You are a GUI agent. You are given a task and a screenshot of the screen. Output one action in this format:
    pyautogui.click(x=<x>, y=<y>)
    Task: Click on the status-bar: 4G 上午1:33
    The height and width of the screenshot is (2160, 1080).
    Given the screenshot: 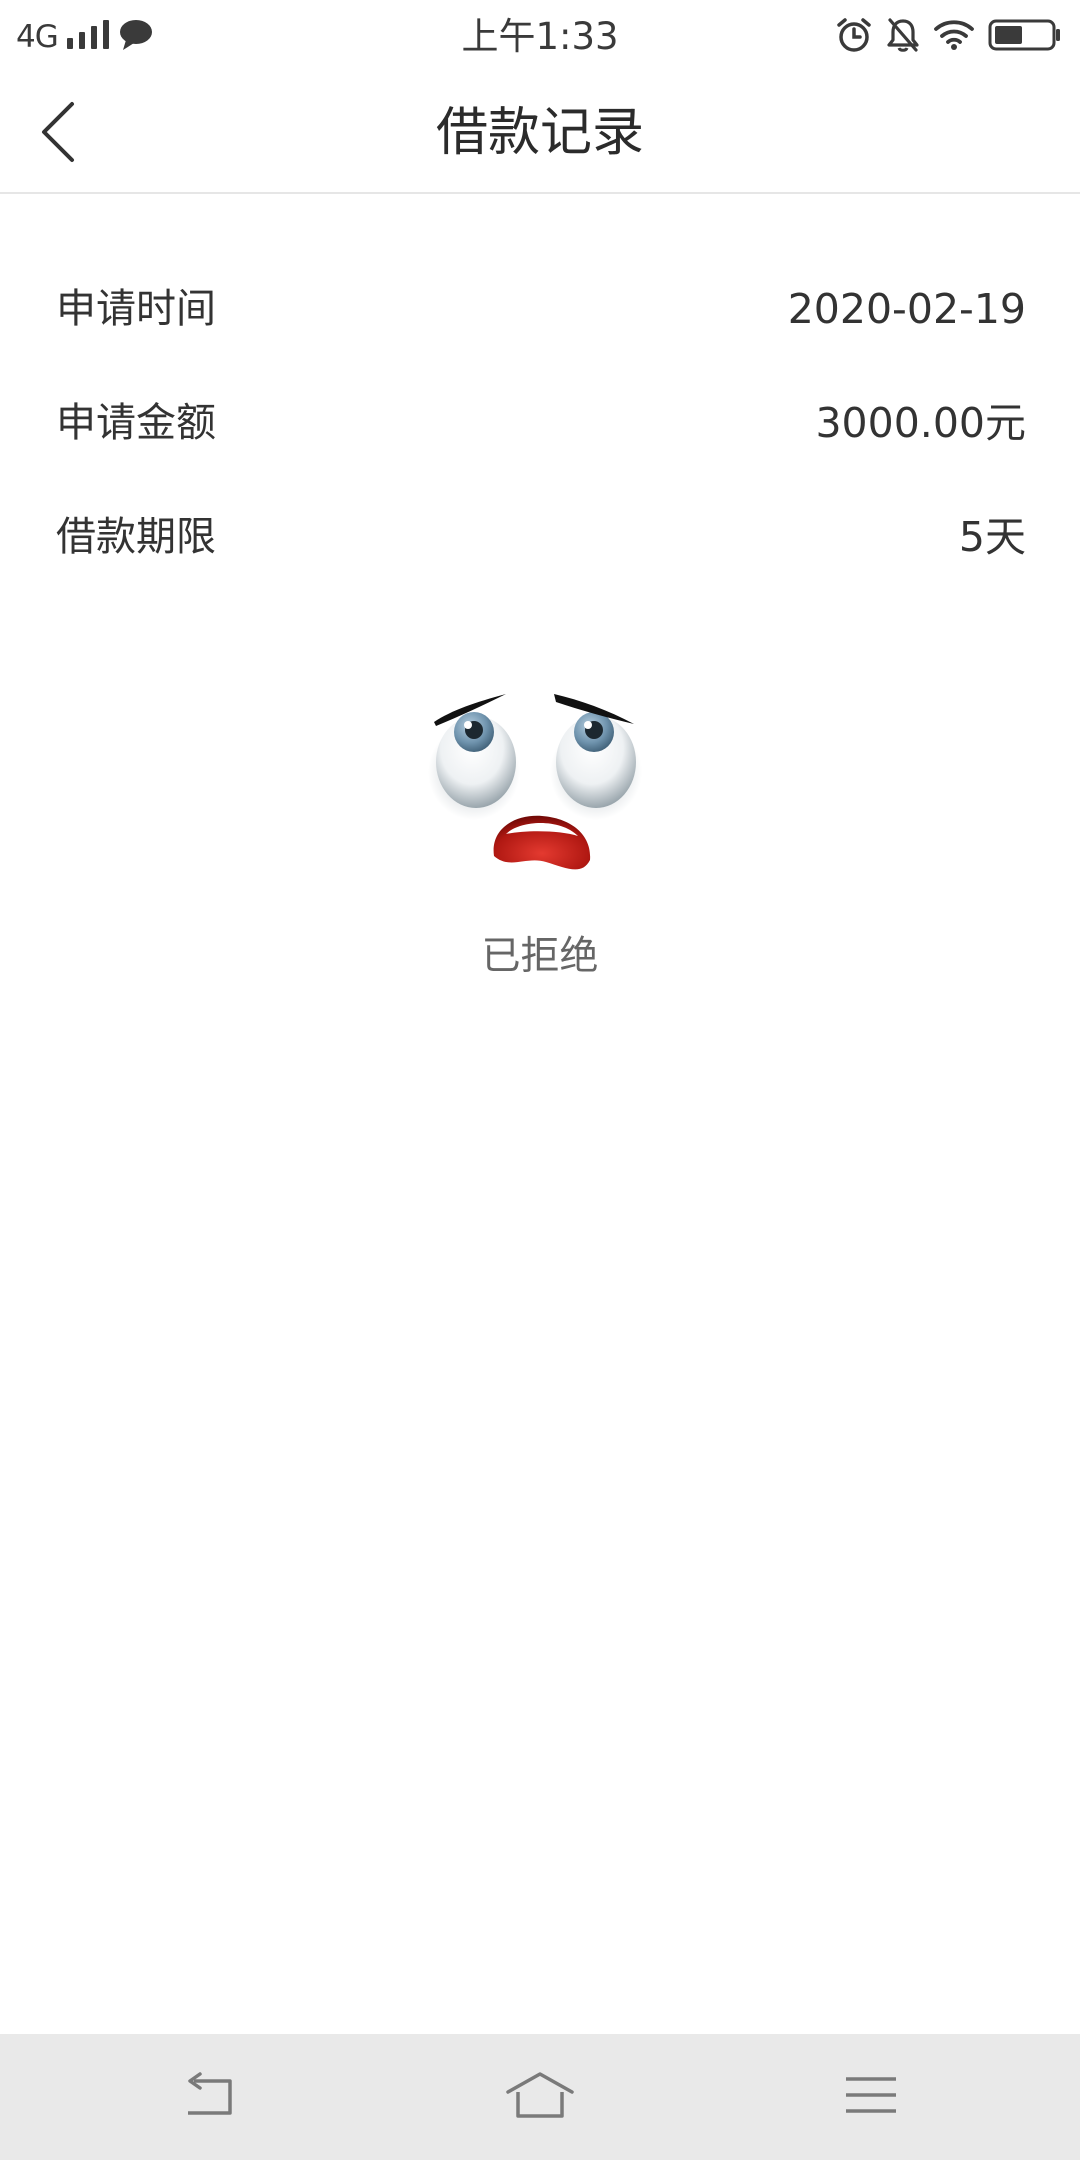 What is the action you would take?
    pyautogui.click(x=540, y=37)
    